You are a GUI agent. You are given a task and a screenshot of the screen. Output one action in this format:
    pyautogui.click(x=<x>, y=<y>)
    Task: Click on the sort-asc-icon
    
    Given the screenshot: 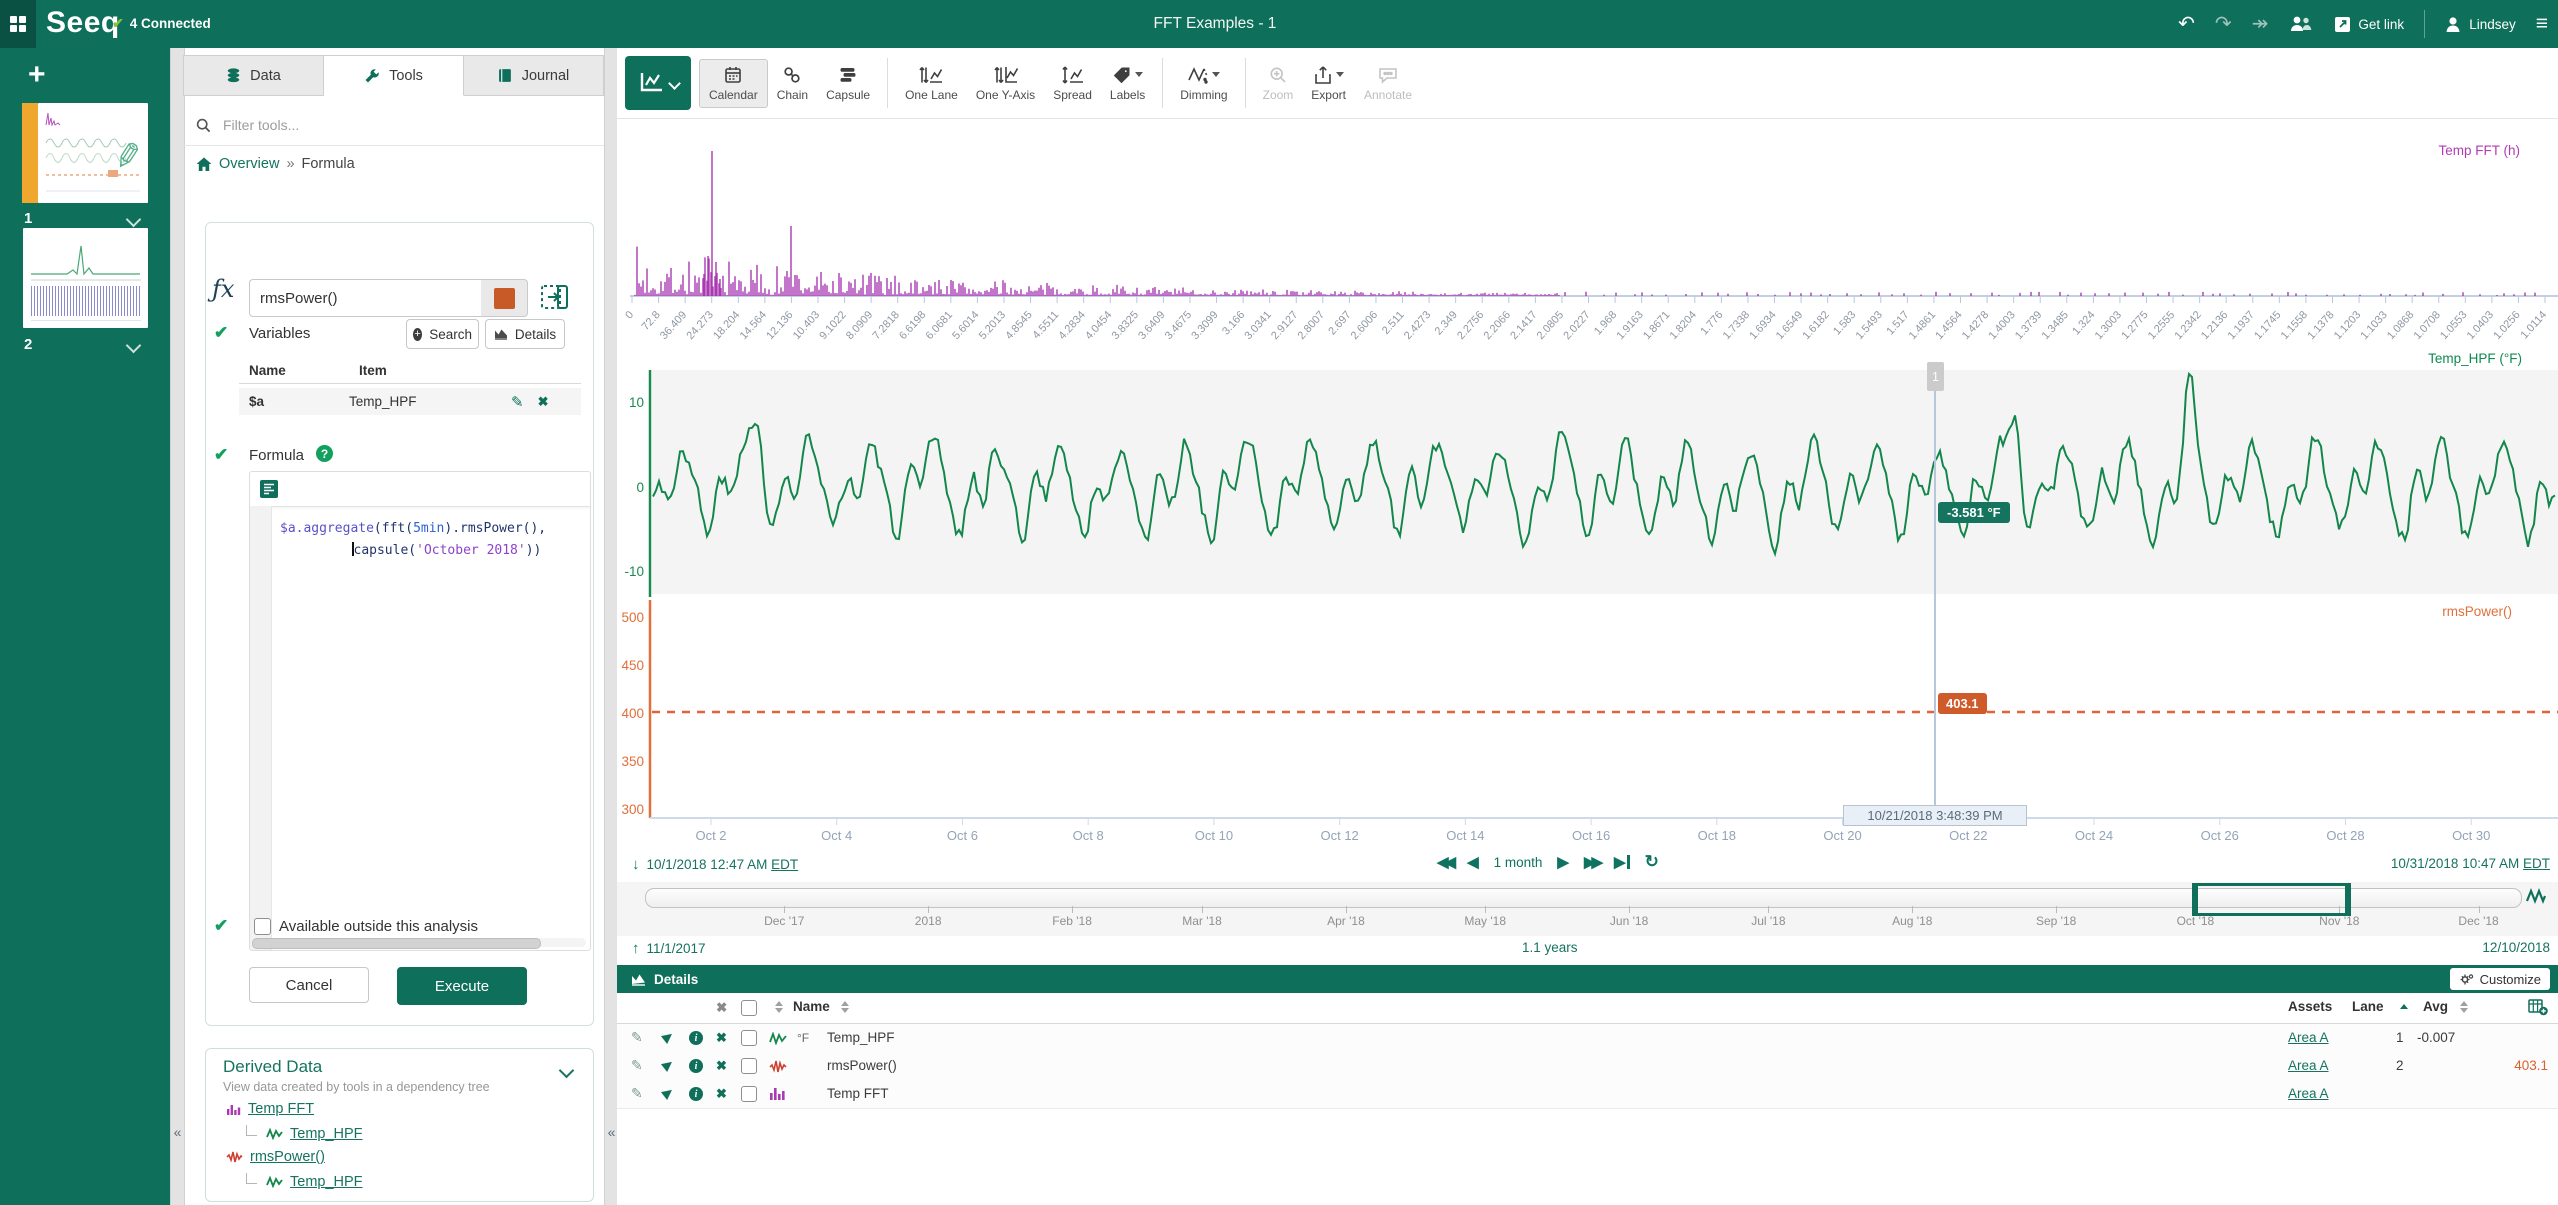 What is the action you would take?
    pyautogui.click(x=2404, y=1006)
    